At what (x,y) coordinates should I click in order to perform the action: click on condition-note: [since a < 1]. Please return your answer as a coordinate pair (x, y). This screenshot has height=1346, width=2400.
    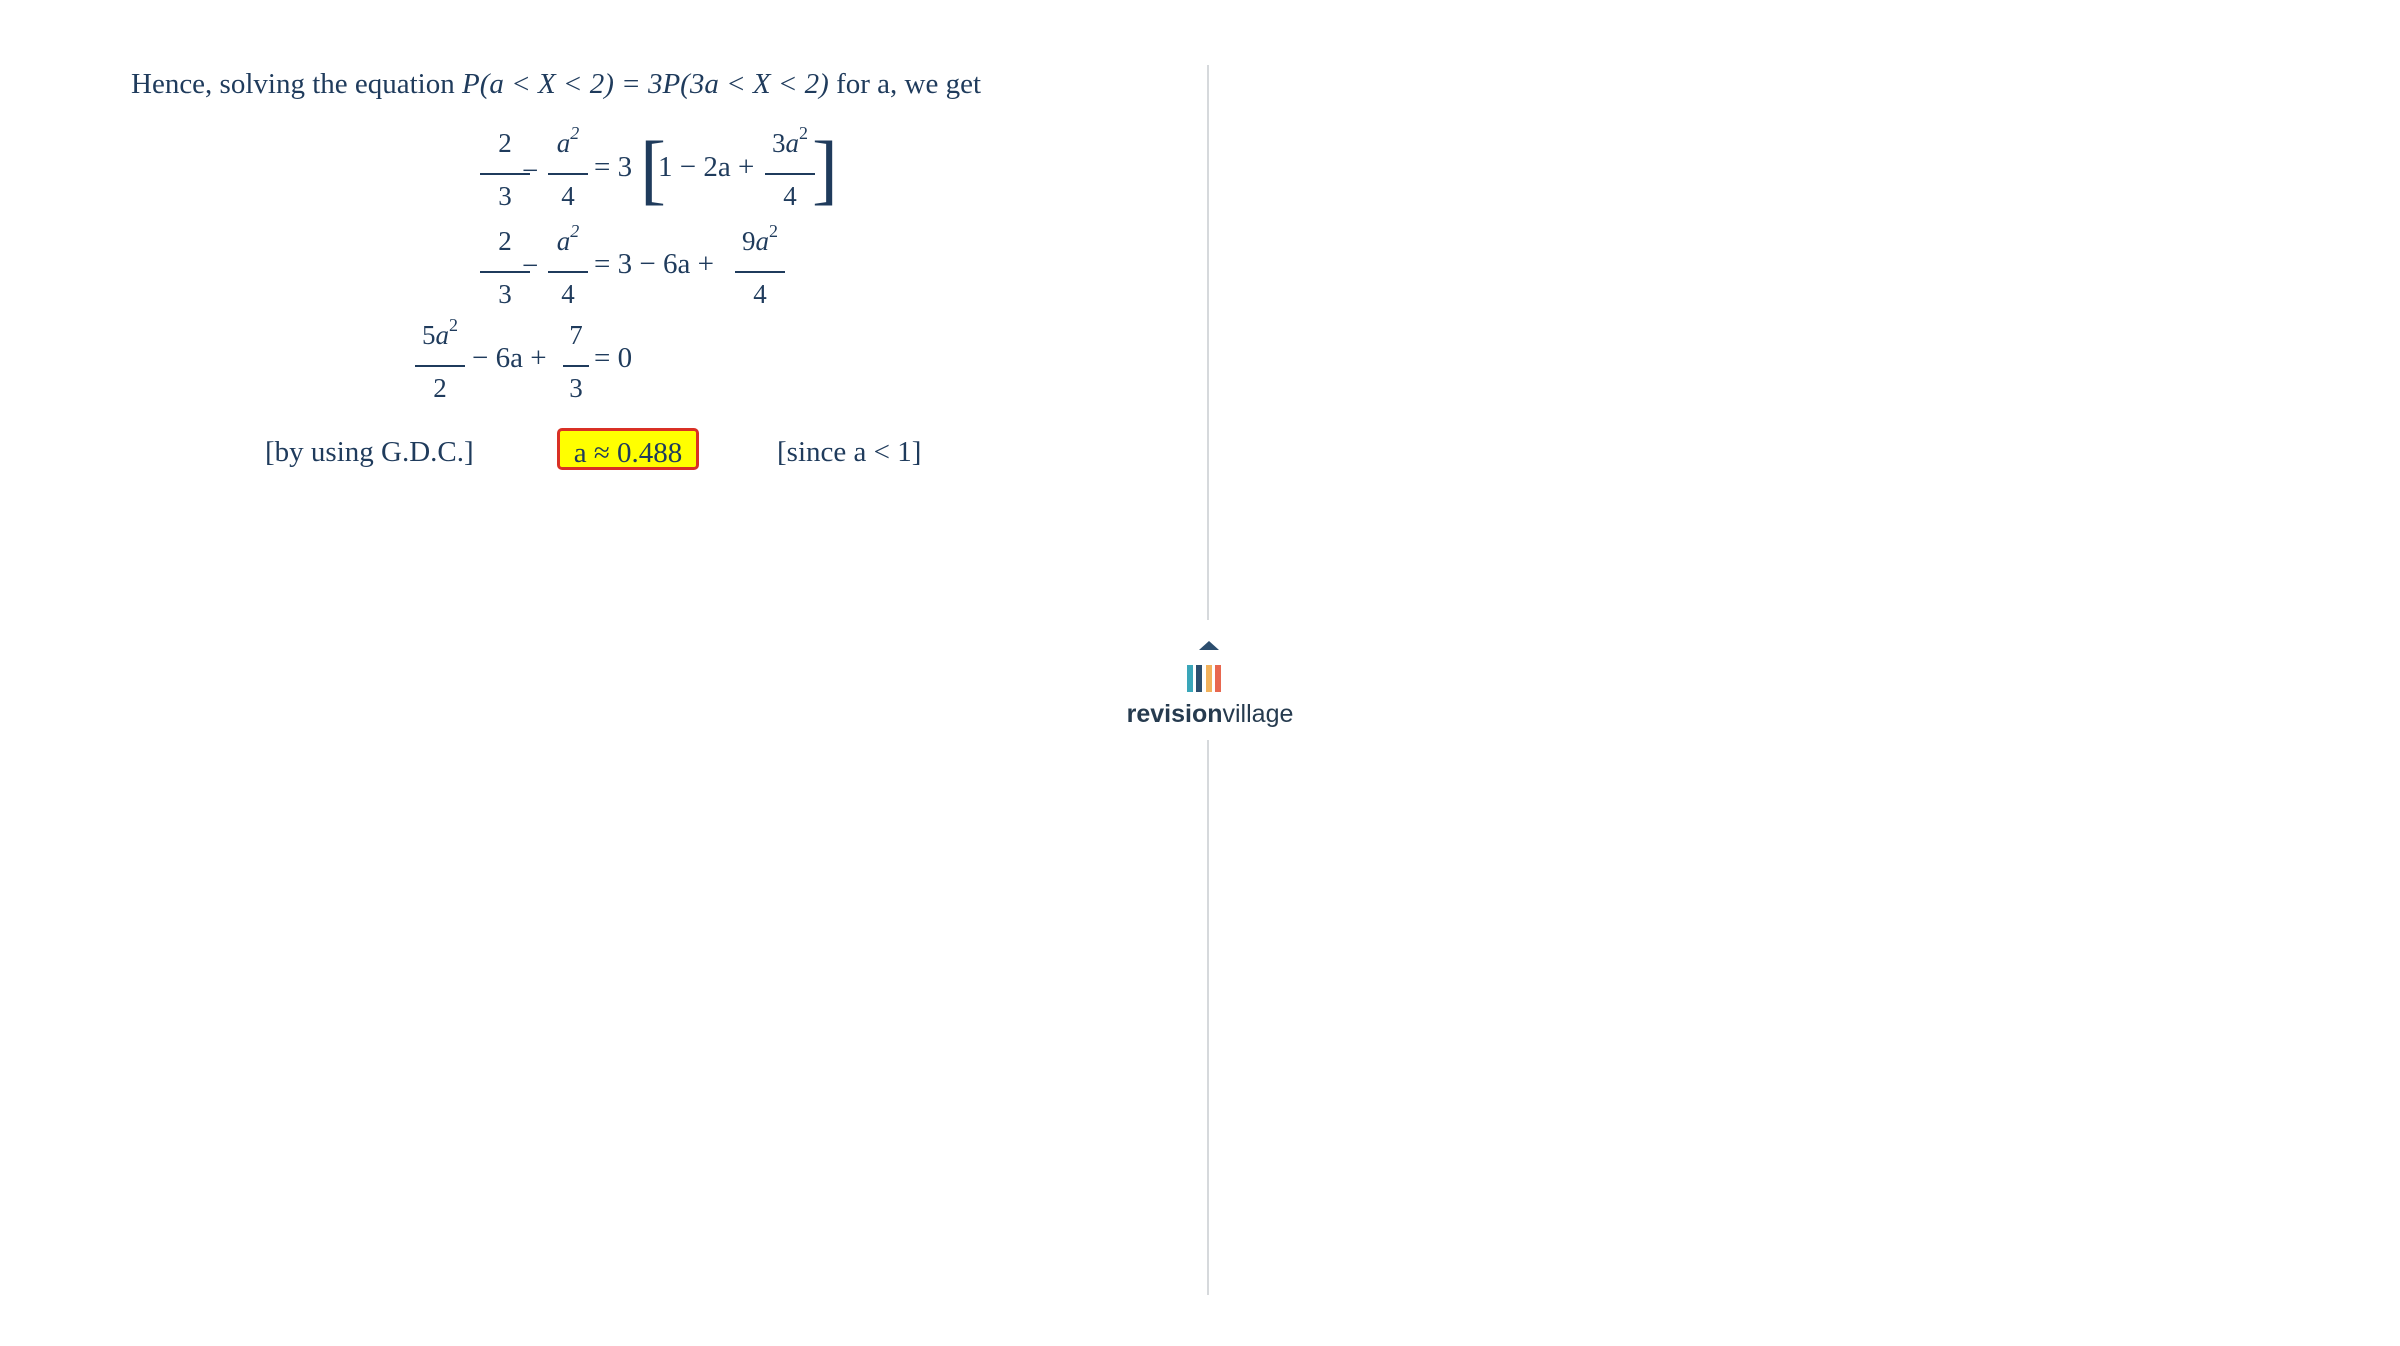
    Looking at the image, I should click on (849, 452).